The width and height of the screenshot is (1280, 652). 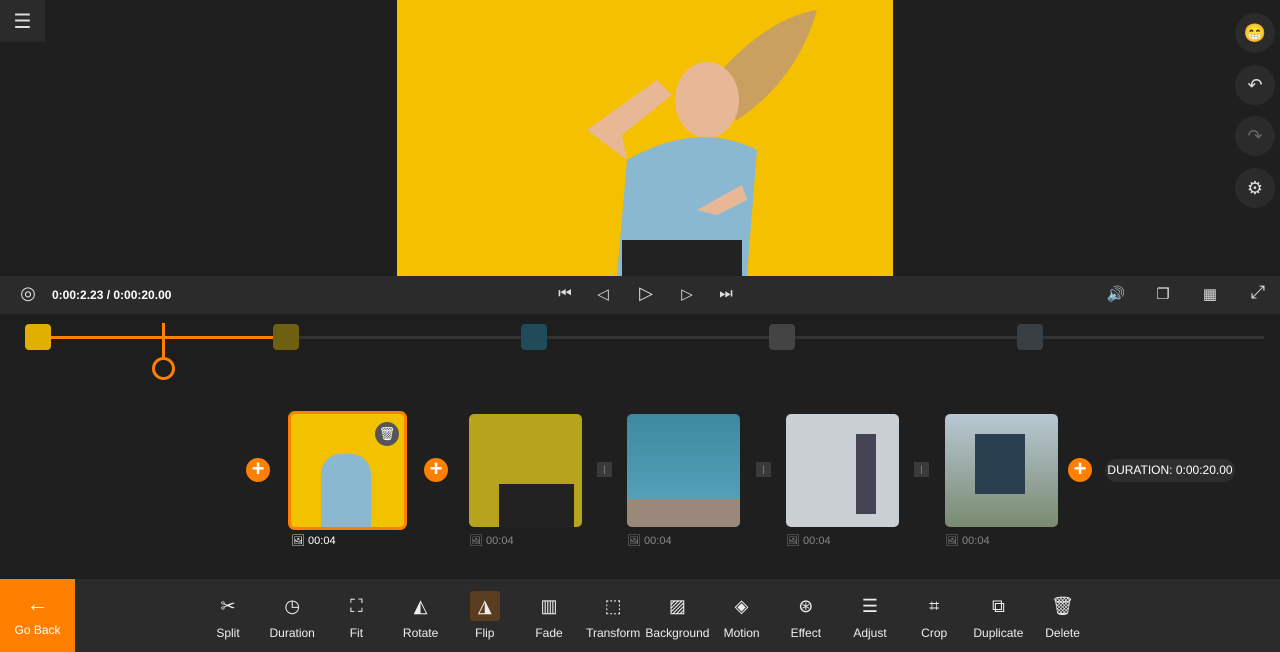 I want to click on emoji-icon: 😁, so click(x=1255, y=32).